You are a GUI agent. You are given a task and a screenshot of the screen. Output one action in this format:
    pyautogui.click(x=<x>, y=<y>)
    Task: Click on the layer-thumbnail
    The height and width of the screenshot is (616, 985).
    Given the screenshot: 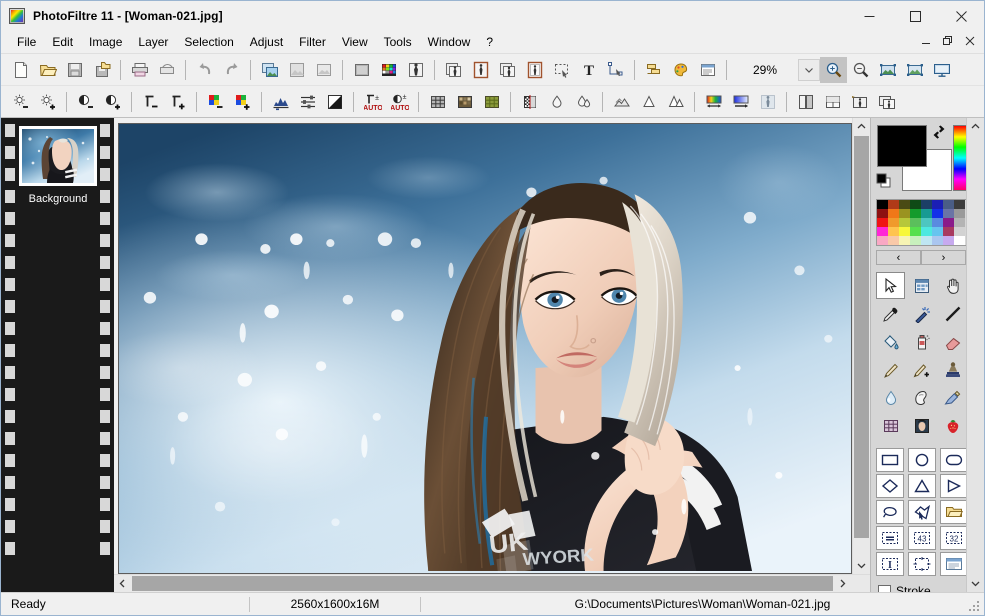 What is the action you would take?
    pyautogui.click(x=58, y=156)
    